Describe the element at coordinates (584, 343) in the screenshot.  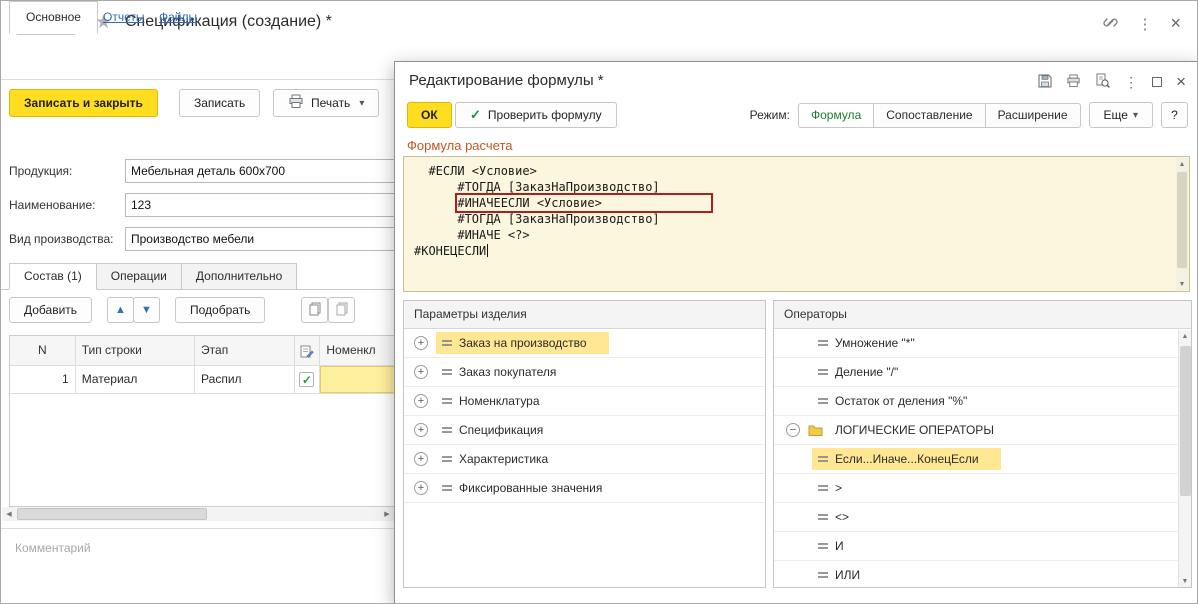
I see `parameter-tree-item: Заказ на производство` at that location.